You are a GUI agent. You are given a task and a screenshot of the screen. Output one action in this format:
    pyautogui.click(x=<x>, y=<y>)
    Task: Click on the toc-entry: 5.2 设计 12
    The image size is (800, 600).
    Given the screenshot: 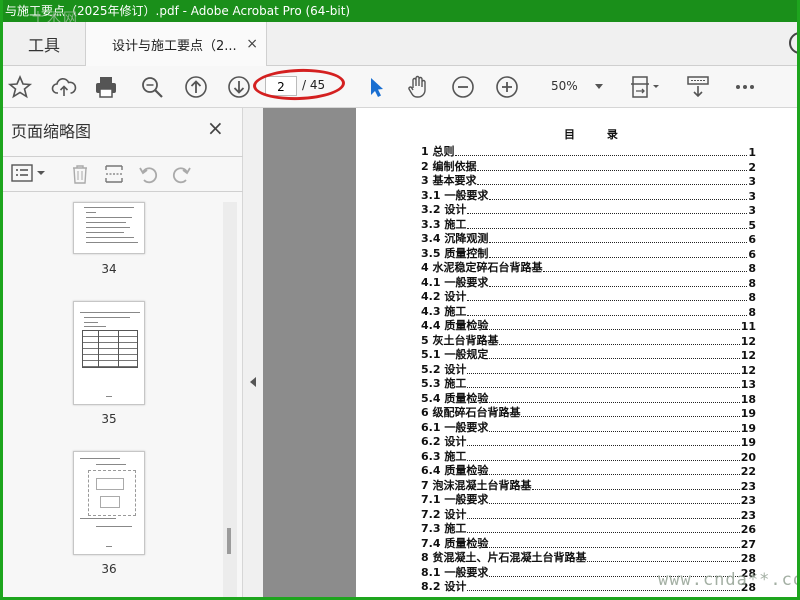 What is the action you would take?
    pyautogui.click(x=588, y=370)
    